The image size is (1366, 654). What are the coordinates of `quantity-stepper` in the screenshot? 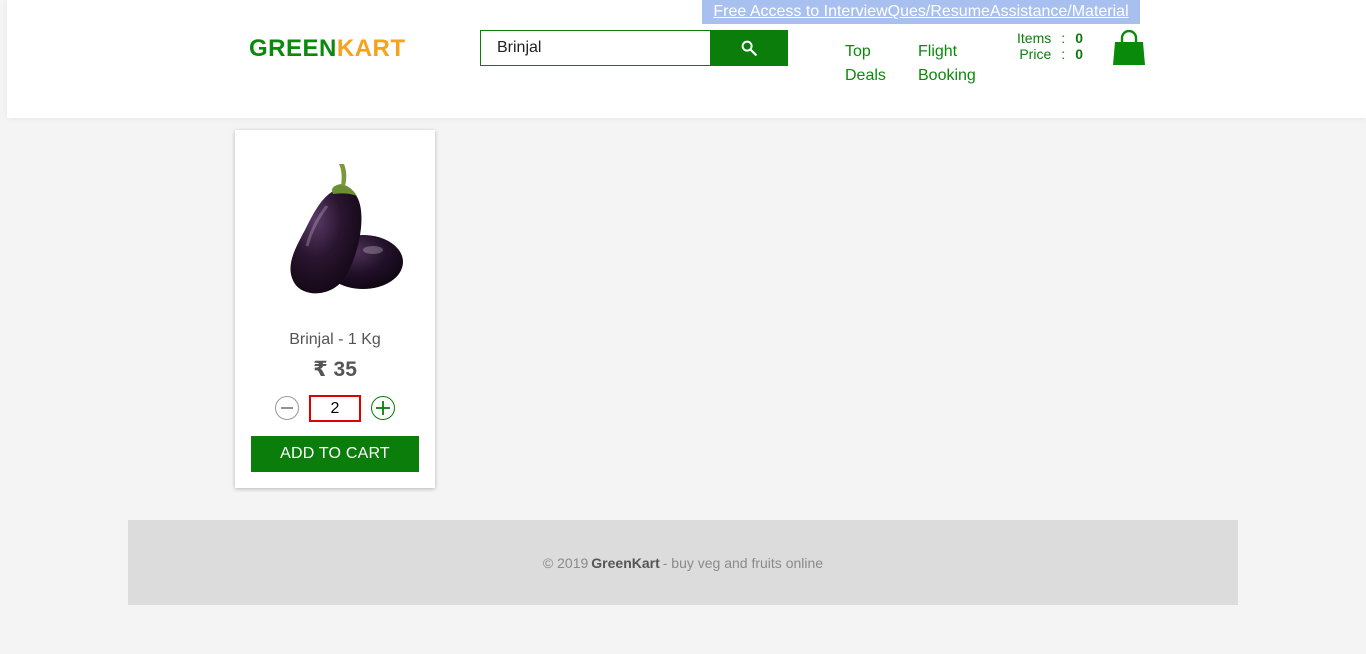 It's located at (335, 408).